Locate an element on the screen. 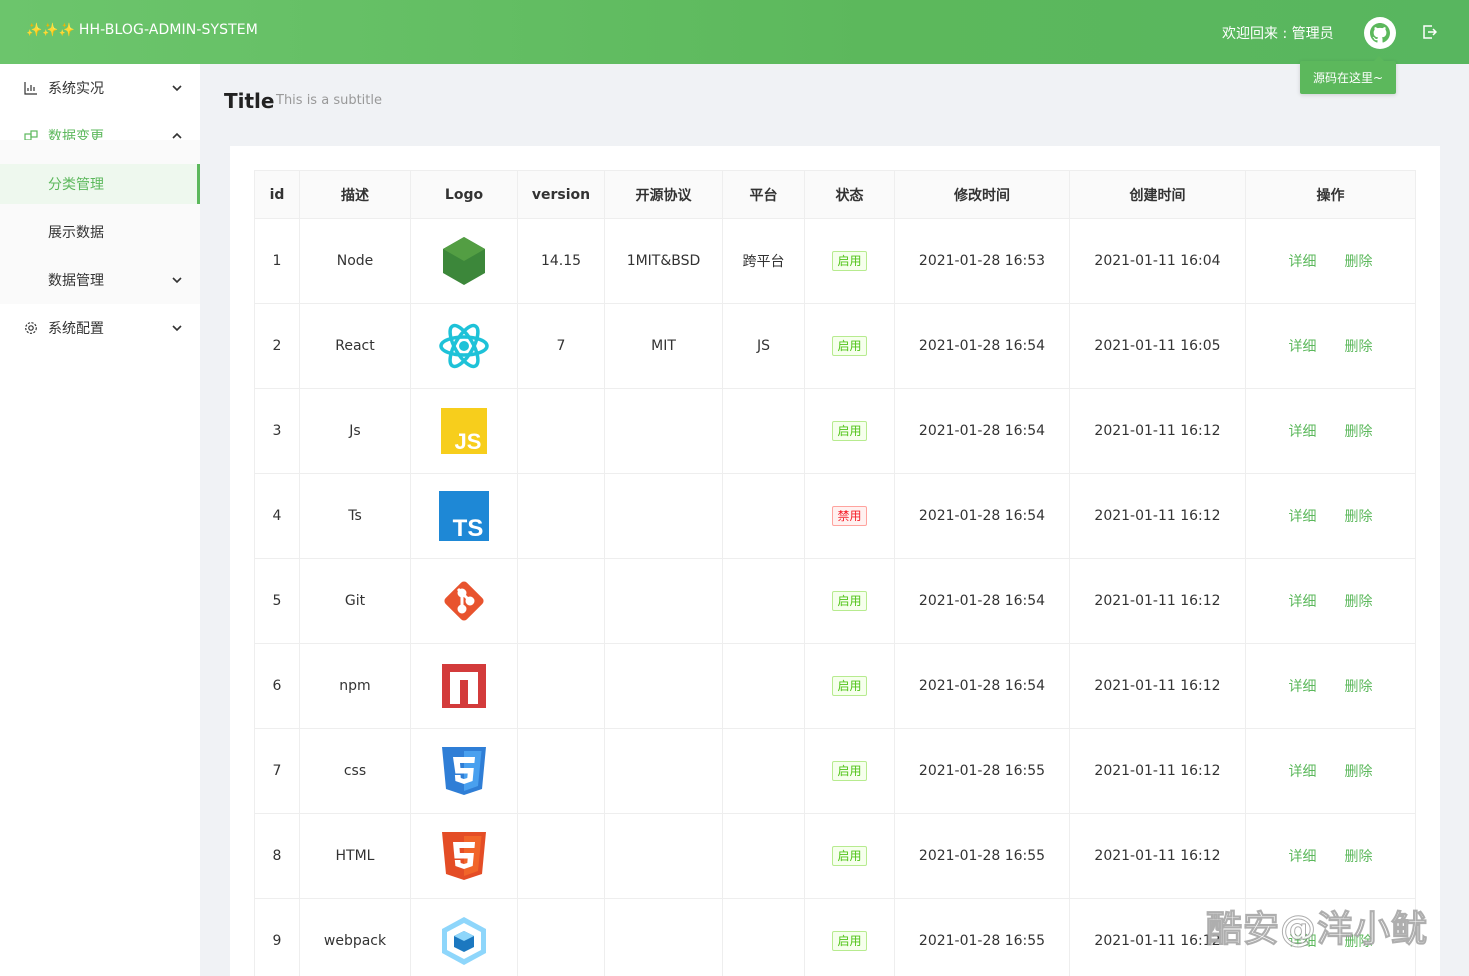 Image resolution: width=1469 pixels, height=976 pixels. license-cell: MIT is located at coordinates (663, 346).